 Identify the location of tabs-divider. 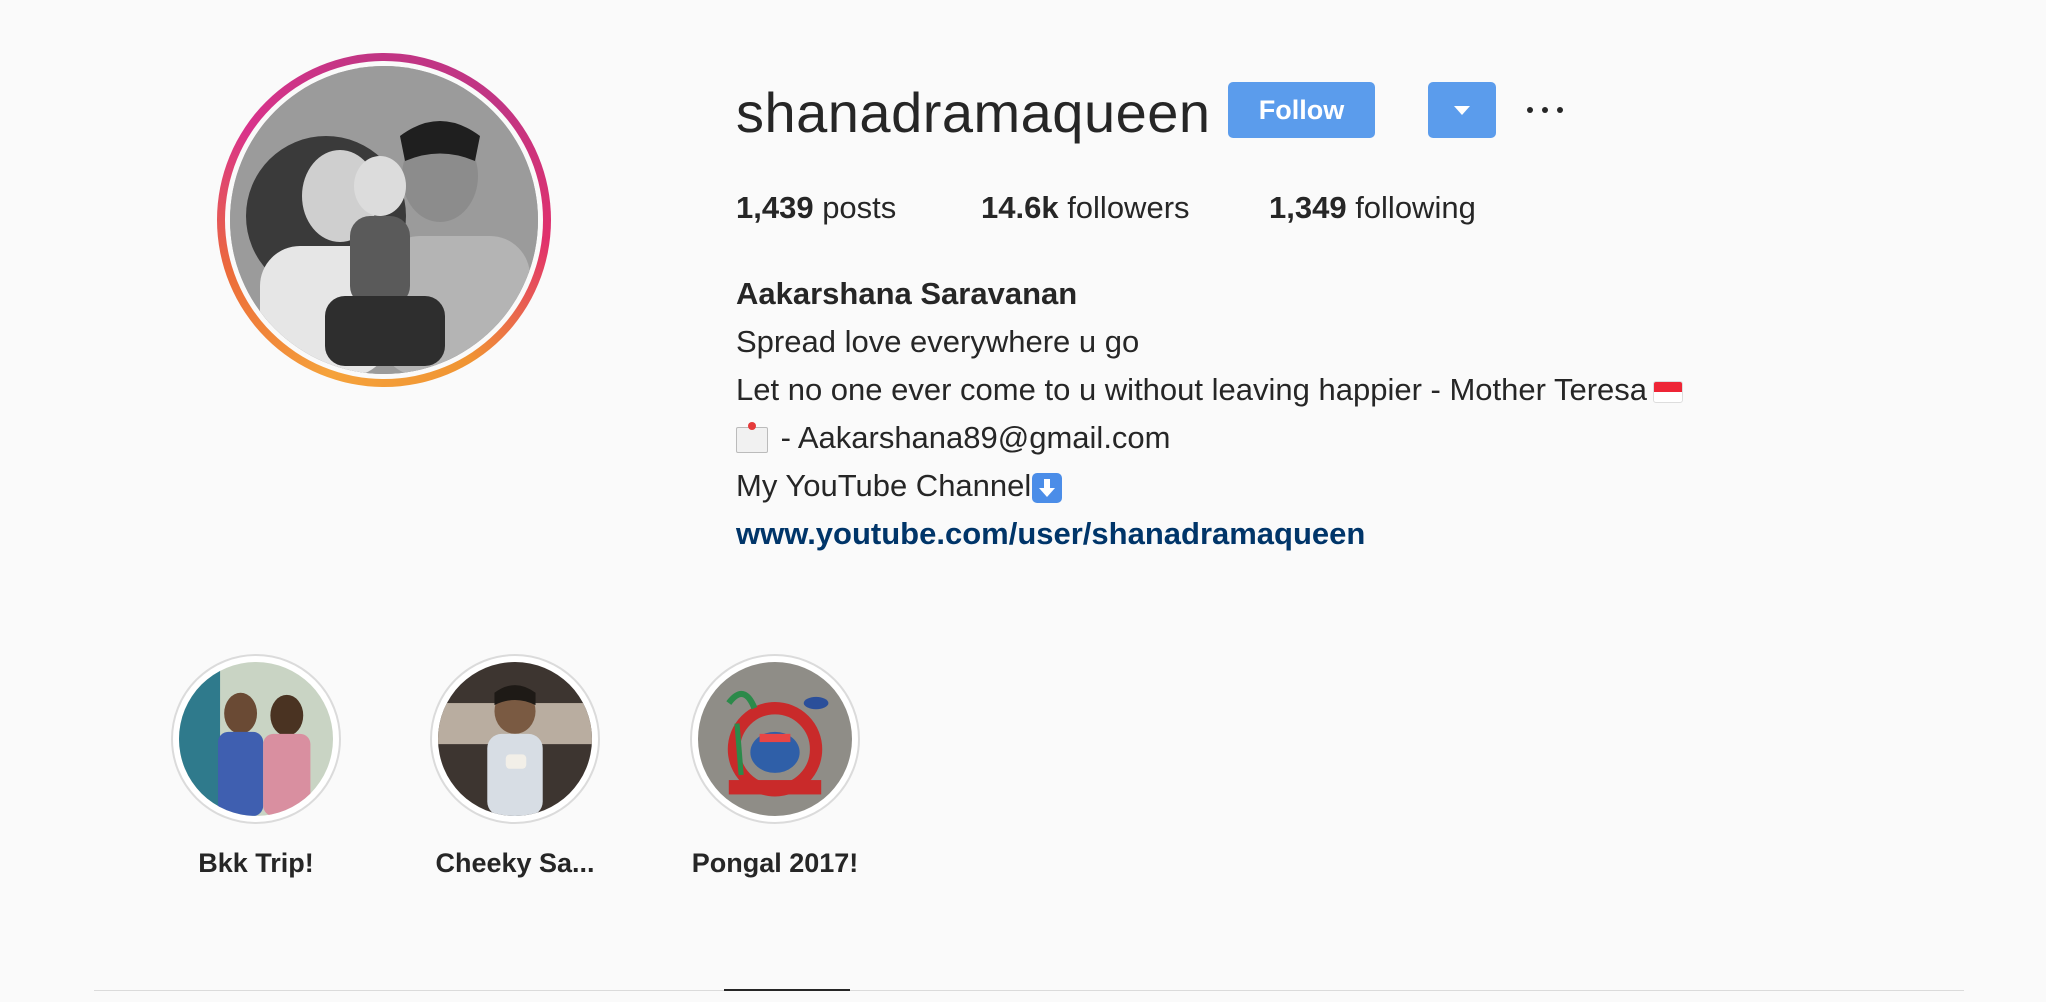
(1029, 990).